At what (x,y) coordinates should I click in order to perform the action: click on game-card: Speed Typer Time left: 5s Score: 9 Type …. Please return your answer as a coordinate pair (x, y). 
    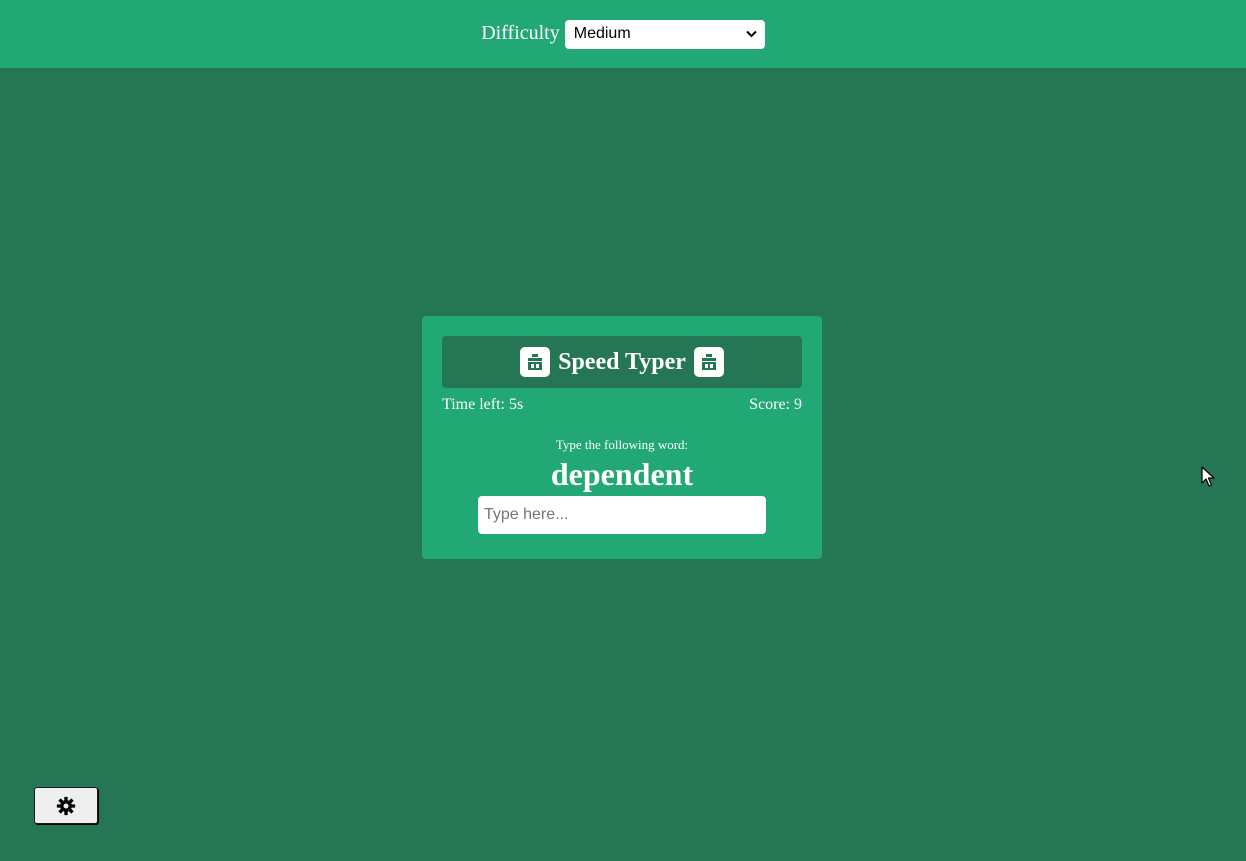
    Looking at the image, I should click on (622, 437).